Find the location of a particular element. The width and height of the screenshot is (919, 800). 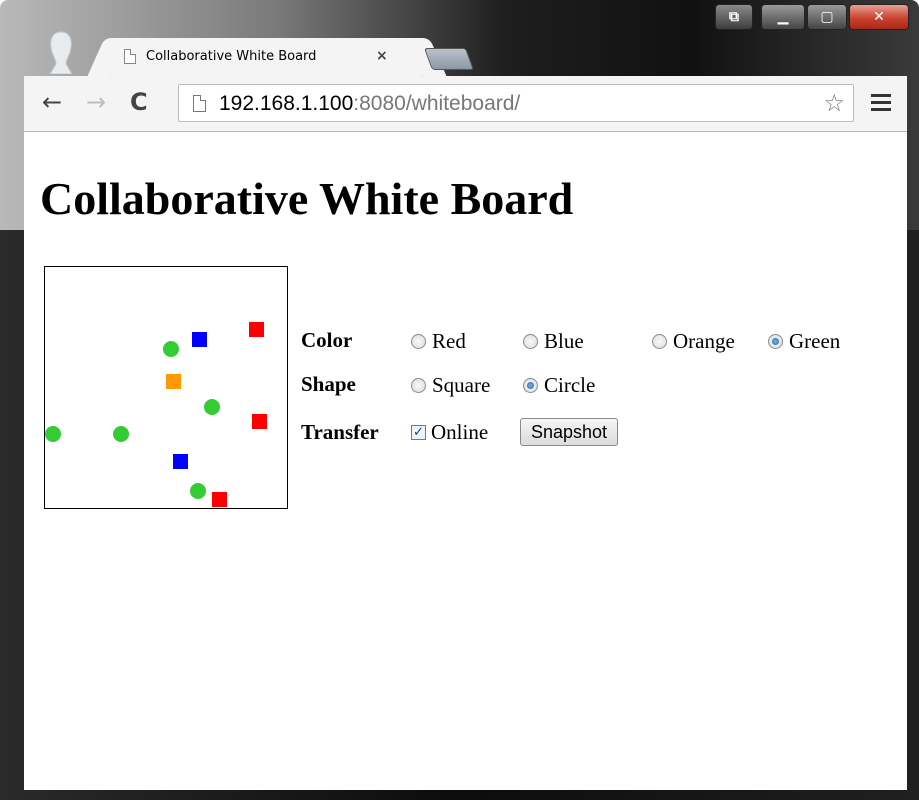

color-label: Color is located at coordinates (327, 340).